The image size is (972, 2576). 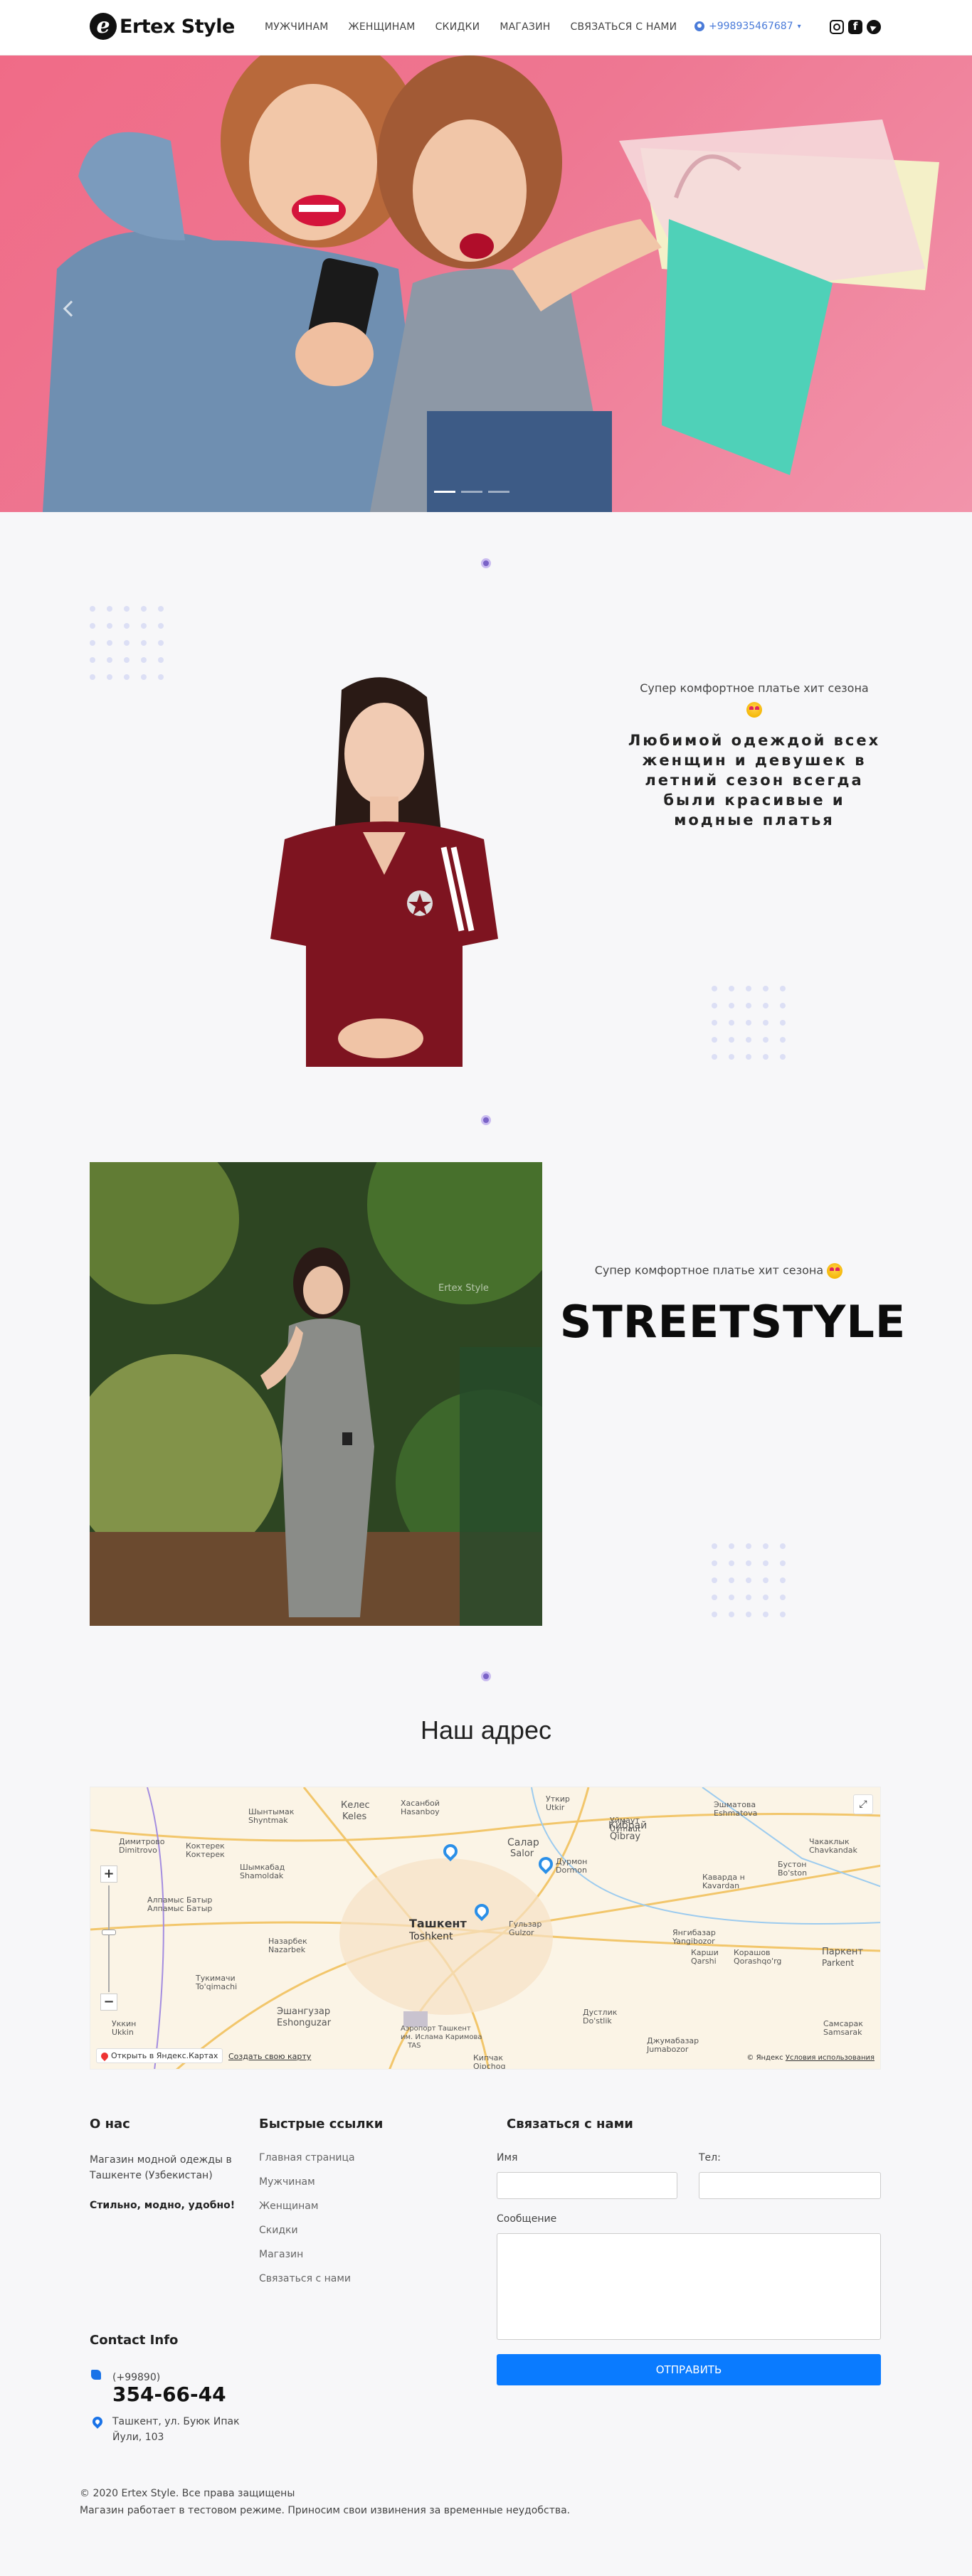 I want to click on name-label: Имя, so click(x=508, y=2157).